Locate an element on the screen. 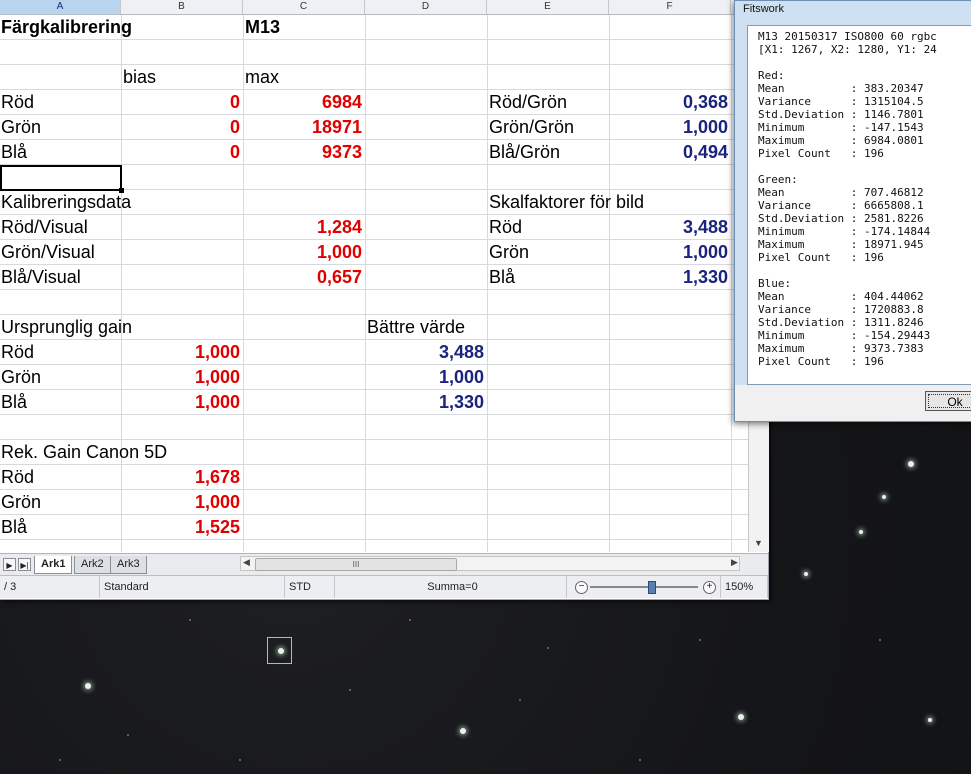 Image resolution: width=971 pixels, height=774 pixels. status-sum: Summa=0 is located at coordinates (451, 587).